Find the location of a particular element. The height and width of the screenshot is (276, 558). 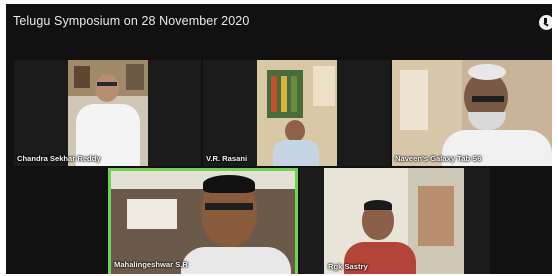

participant-tile-2: V.R. Rasani is located at coordinates (296, 113).